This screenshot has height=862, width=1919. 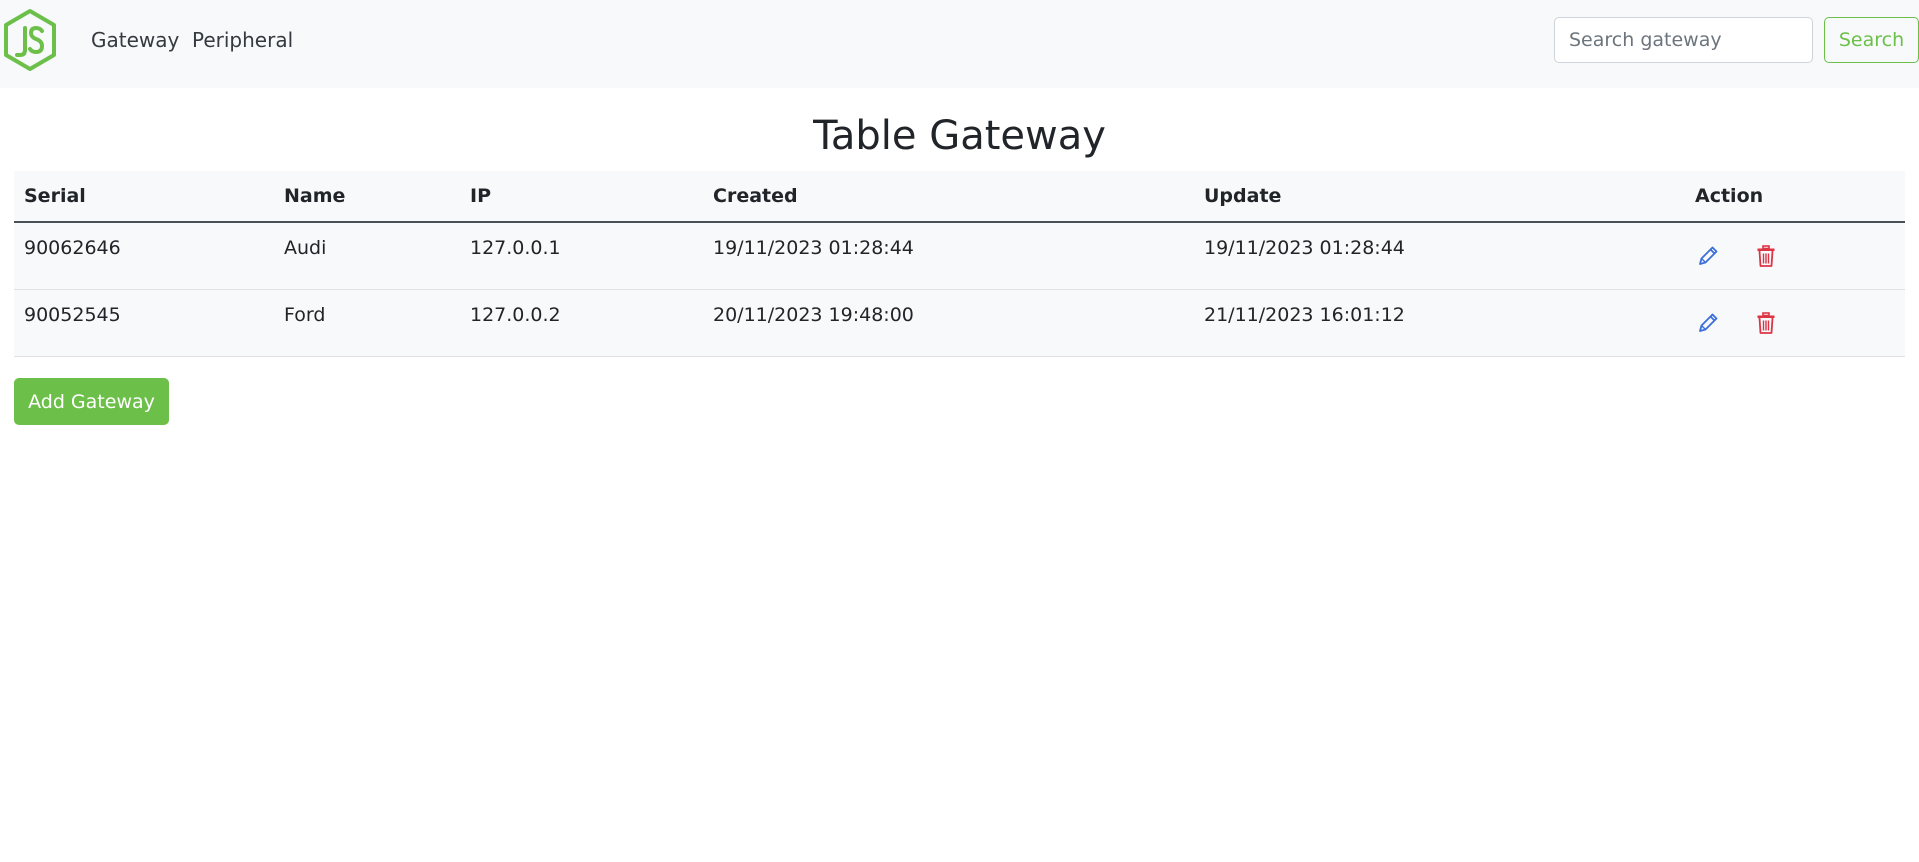 What do you see at coordinates (367, 323) in the screenshot?
I see `cell-name: Ford` at bounding box center [367, 323].